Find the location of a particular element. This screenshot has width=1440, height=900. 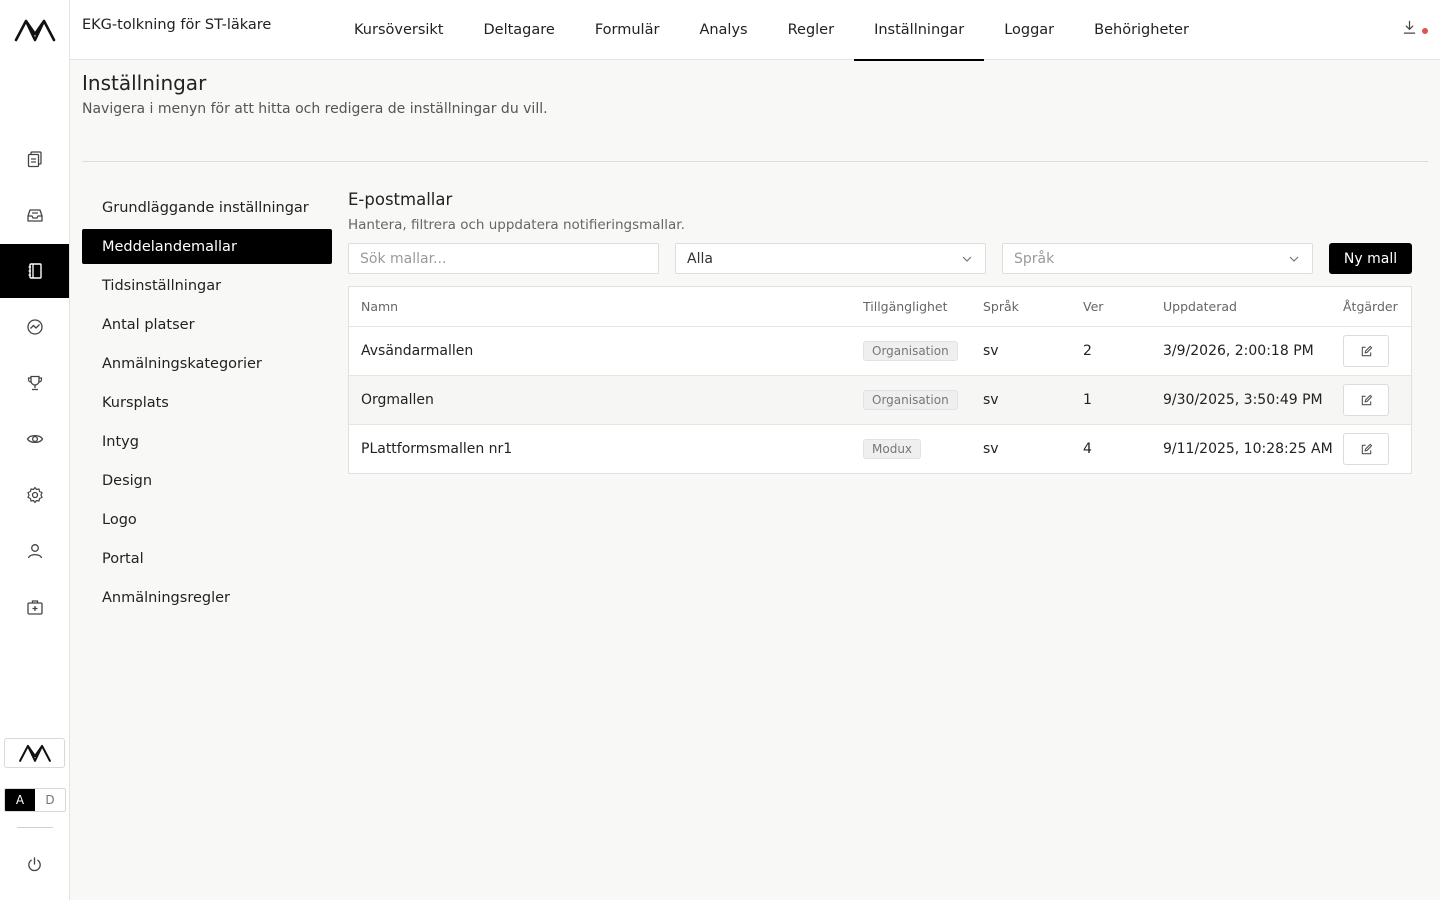

availability-badge: Modux is located at coordinates (892, 449).